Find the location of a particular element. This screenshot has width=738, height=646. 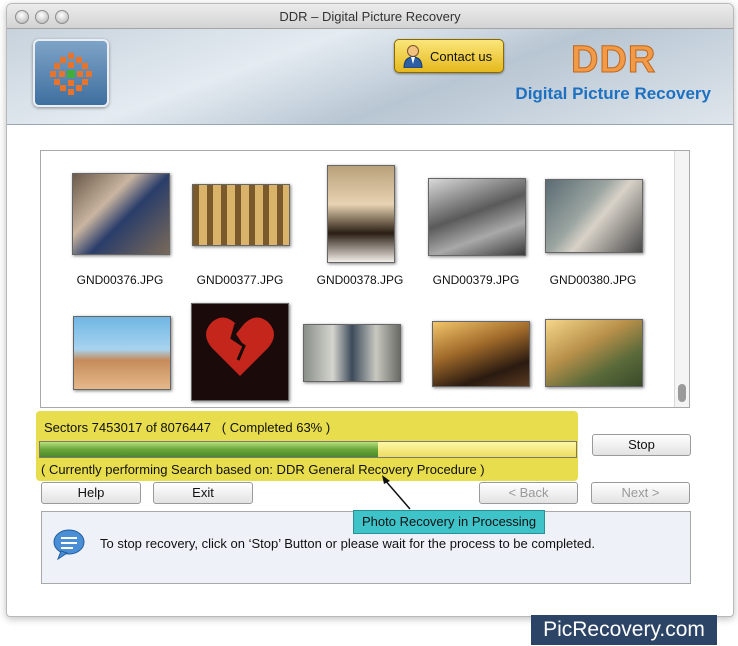

thumbnail-filename: GND00376.JPG is located at coordinates (120, 280).